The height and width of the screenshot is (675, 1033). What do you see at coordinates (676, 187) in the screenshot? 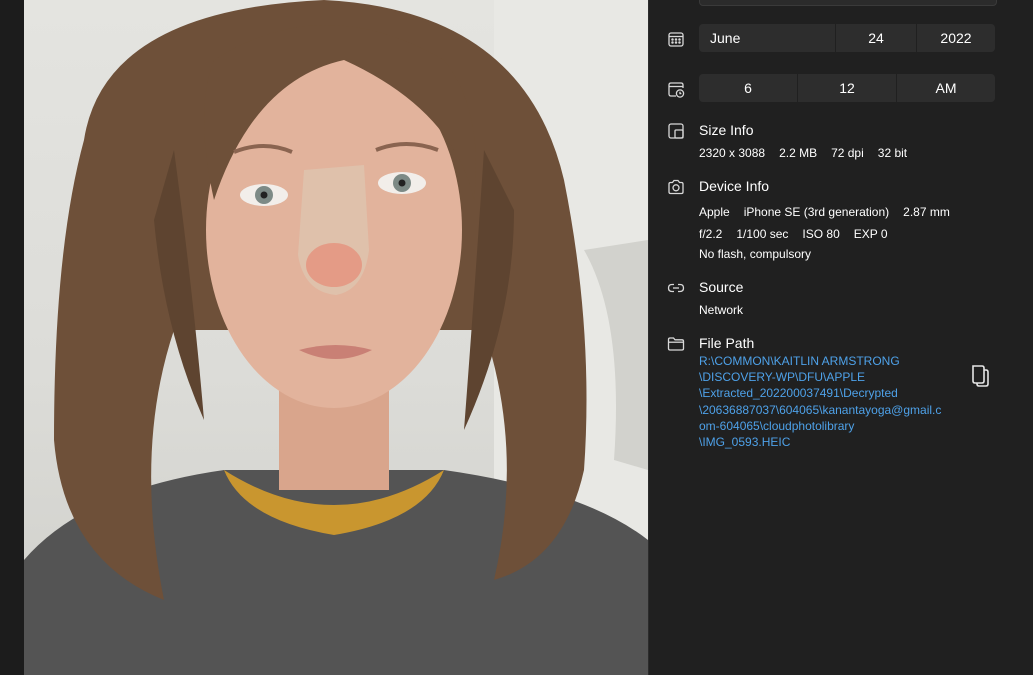
I see `camera-icon` at bounding box center [676, 187].